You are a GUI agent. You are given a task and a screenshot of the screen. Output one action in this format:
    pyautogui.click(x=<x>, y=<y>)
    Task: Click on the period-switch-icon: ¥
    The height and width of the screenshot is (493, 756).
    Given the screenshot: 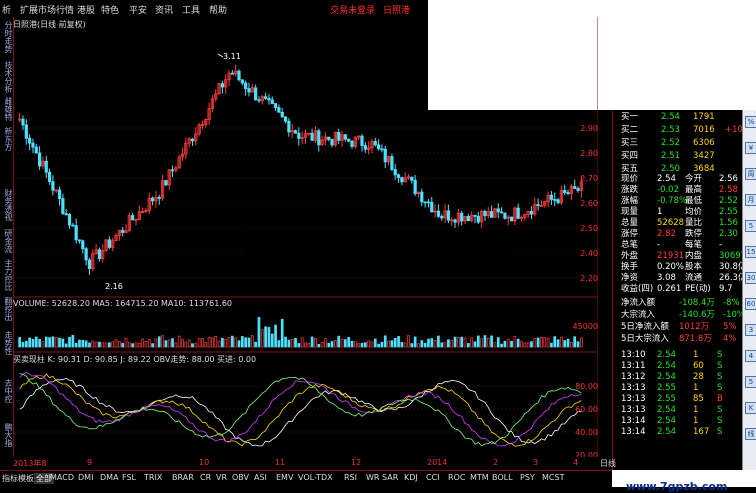 What is the action you would take?
    pyautogui.click(x=750, y=148)
    